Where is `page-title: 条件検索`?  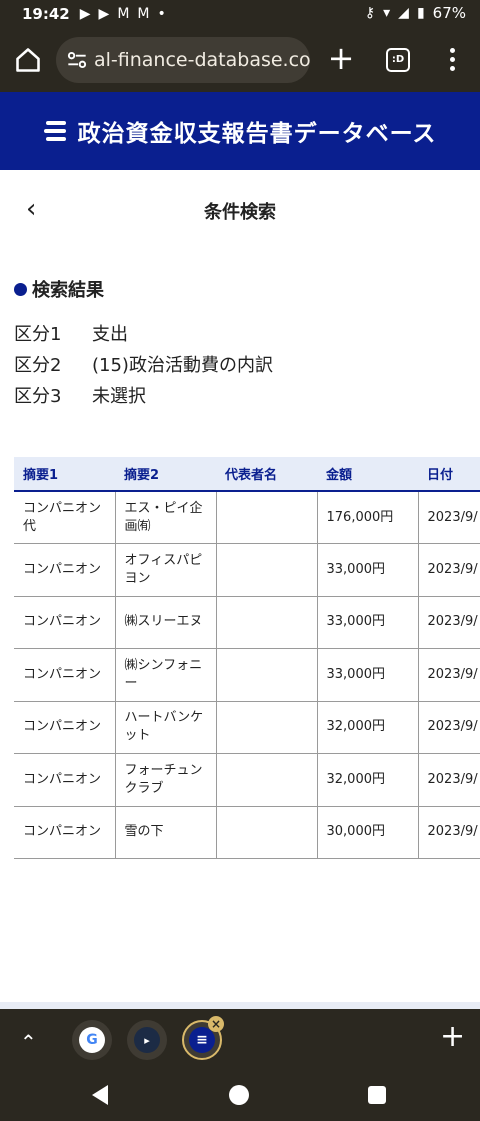
page-title: 条件検索 is located at coordinates (240, 212).